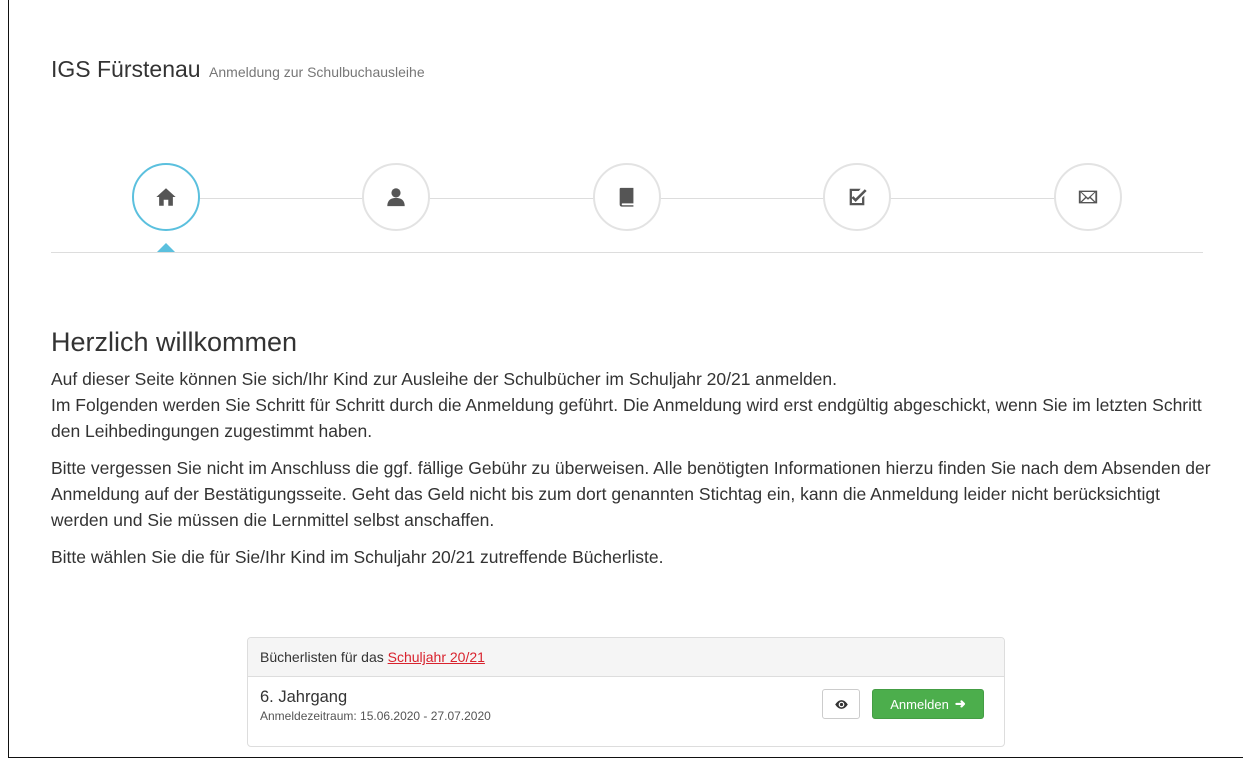 Image resolution: width=1243 pixels, height=758 pixels. I want to click on register-button-label: Anmelden, so click(919, 704).